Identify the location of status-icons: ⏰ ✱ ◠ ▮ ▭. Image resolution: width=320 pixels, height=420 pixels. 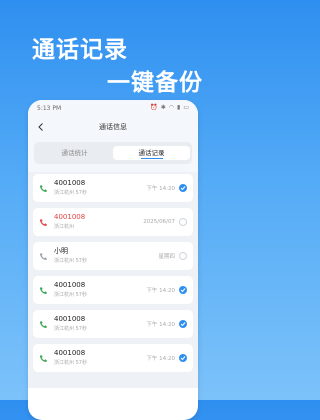
(169, 108).